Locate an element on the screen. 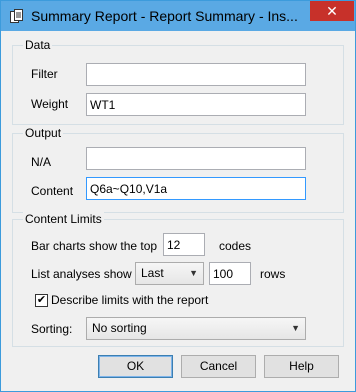 The image size is (356, 392). output-group-title: Output is located at coordinates (43, 133).